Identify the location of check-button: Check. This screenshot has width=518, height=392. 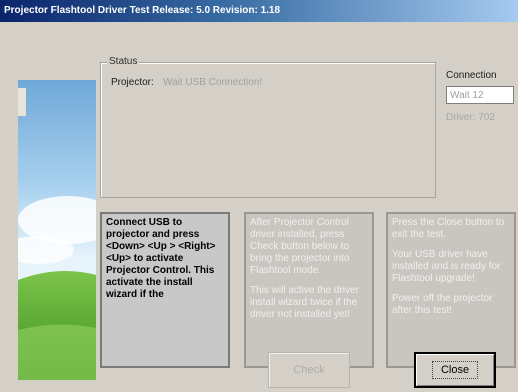
(309, 370).